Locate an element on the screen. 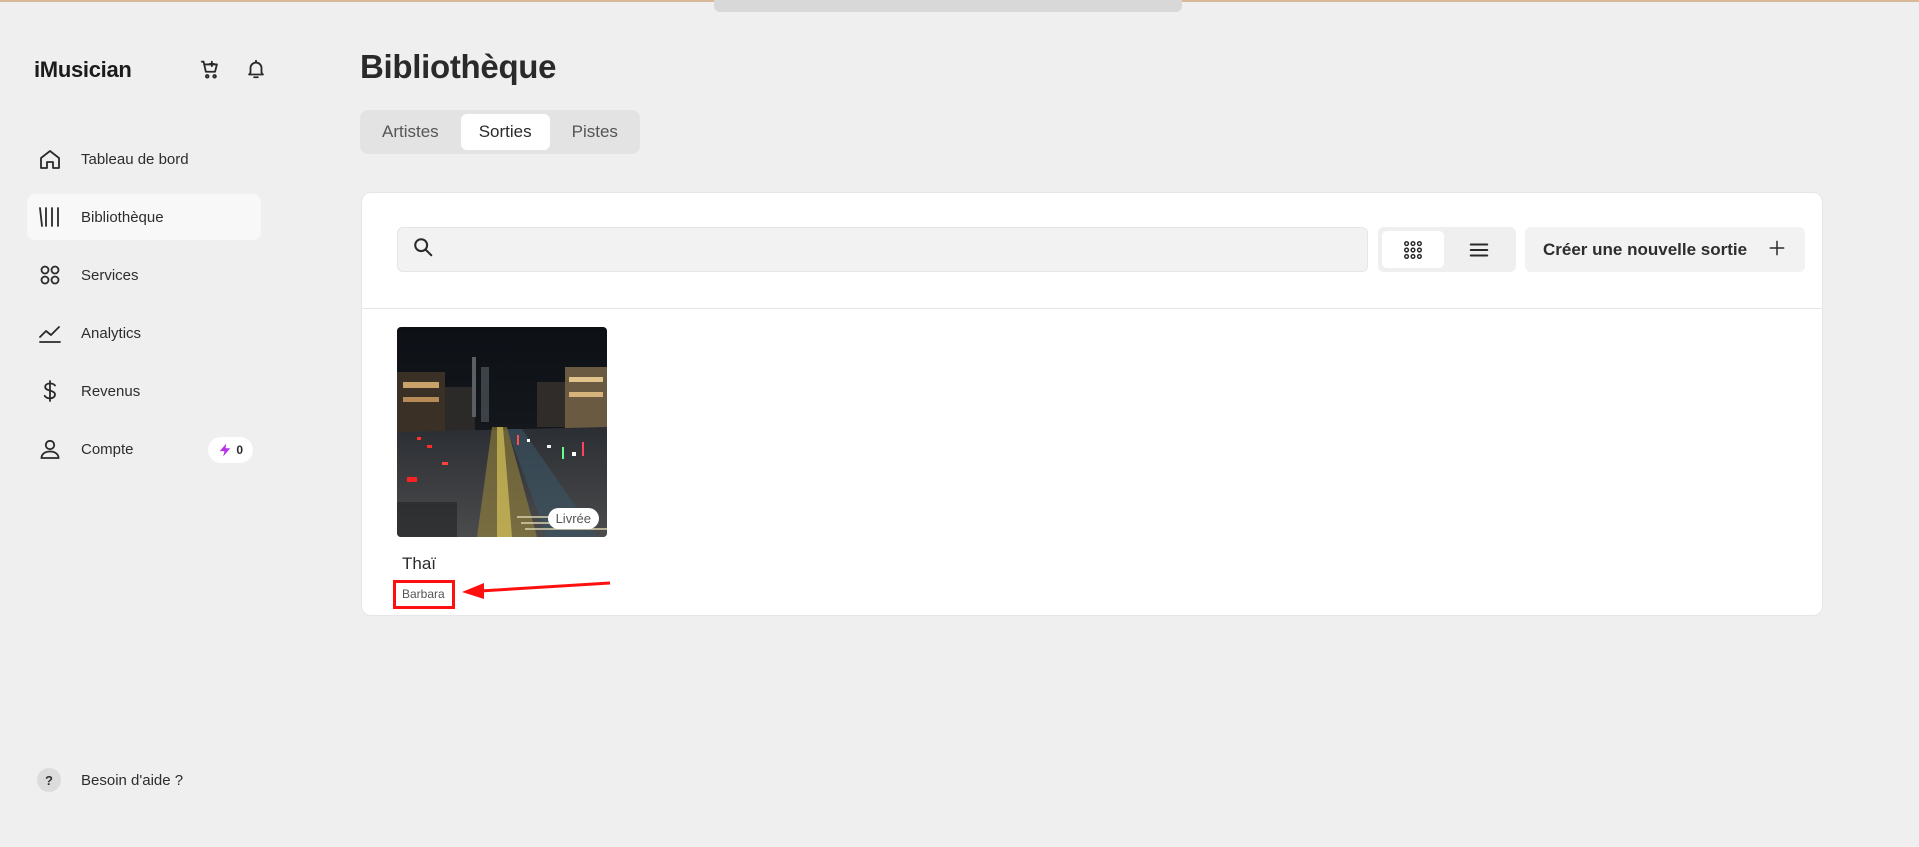  cart-icon is located at coordinates (210, 69).